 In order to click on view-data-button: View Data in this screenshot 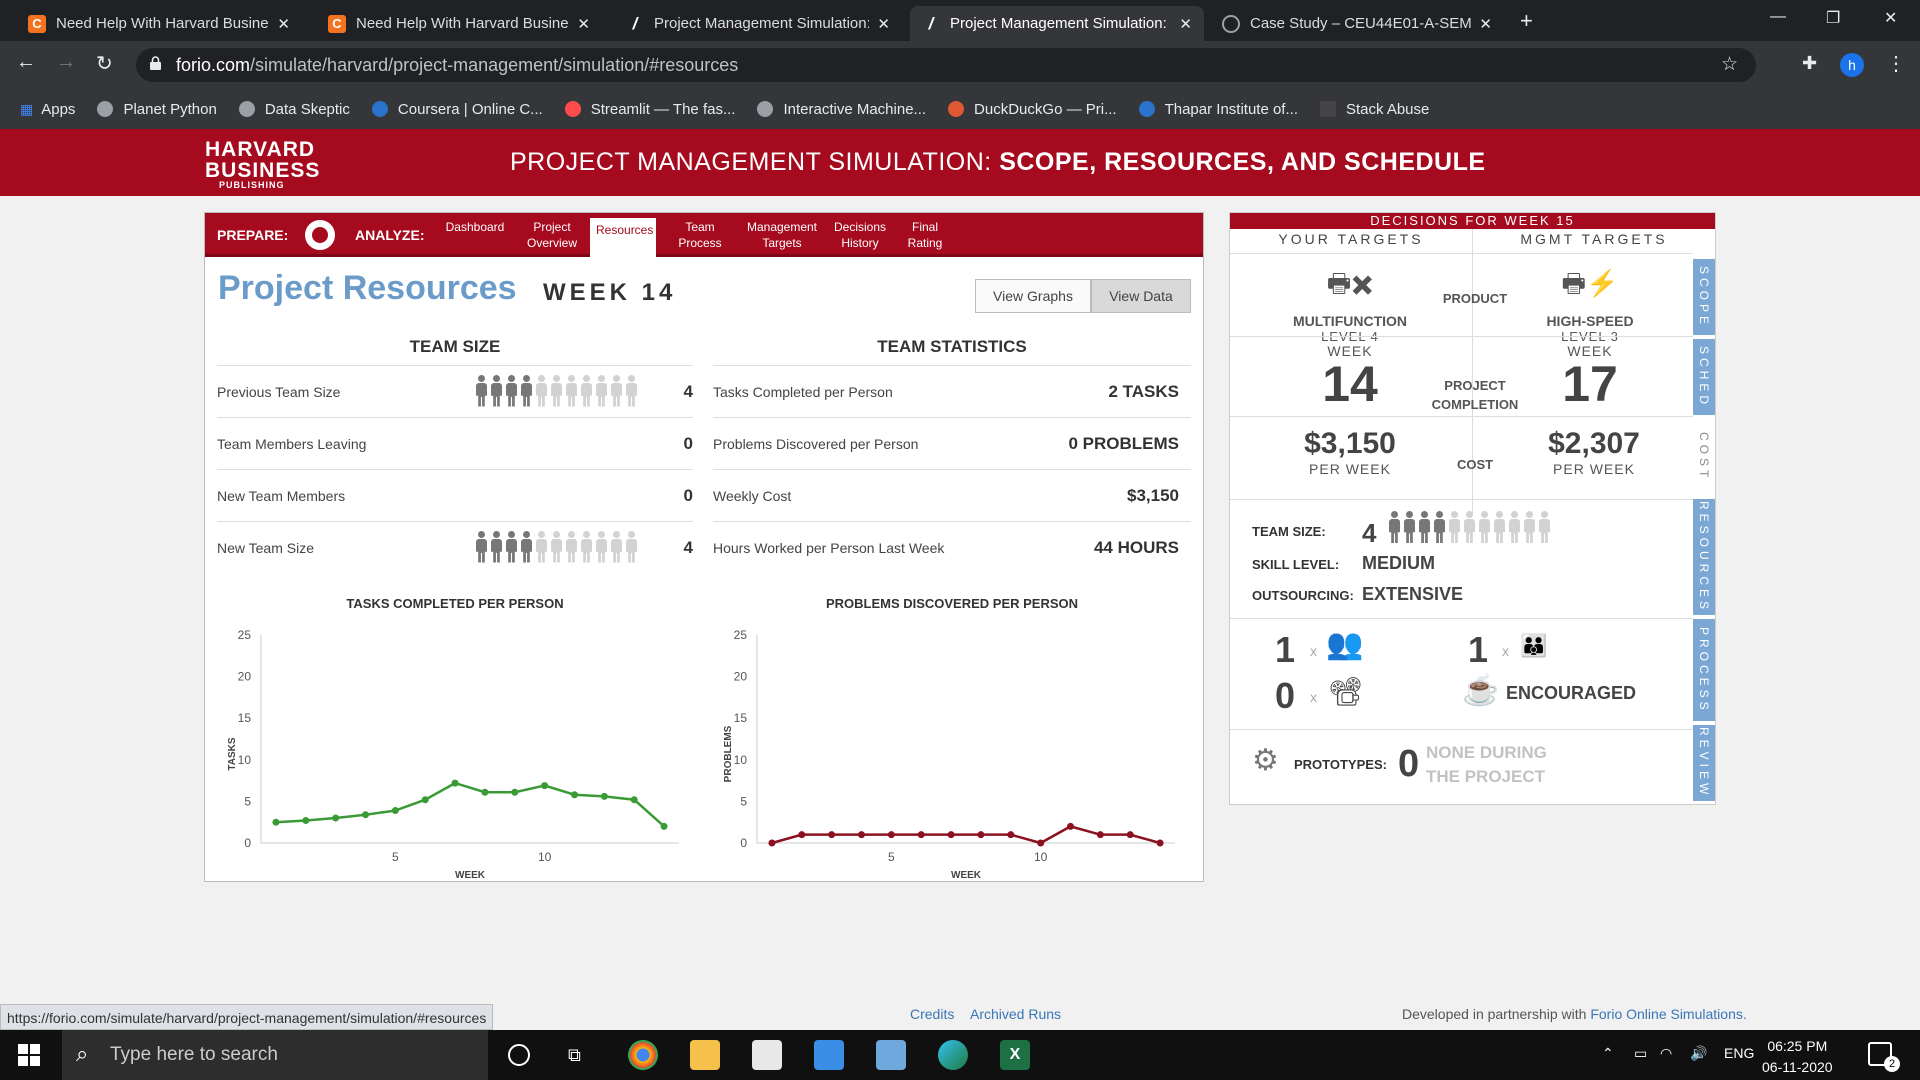, I will do `click(1141, 296)`.